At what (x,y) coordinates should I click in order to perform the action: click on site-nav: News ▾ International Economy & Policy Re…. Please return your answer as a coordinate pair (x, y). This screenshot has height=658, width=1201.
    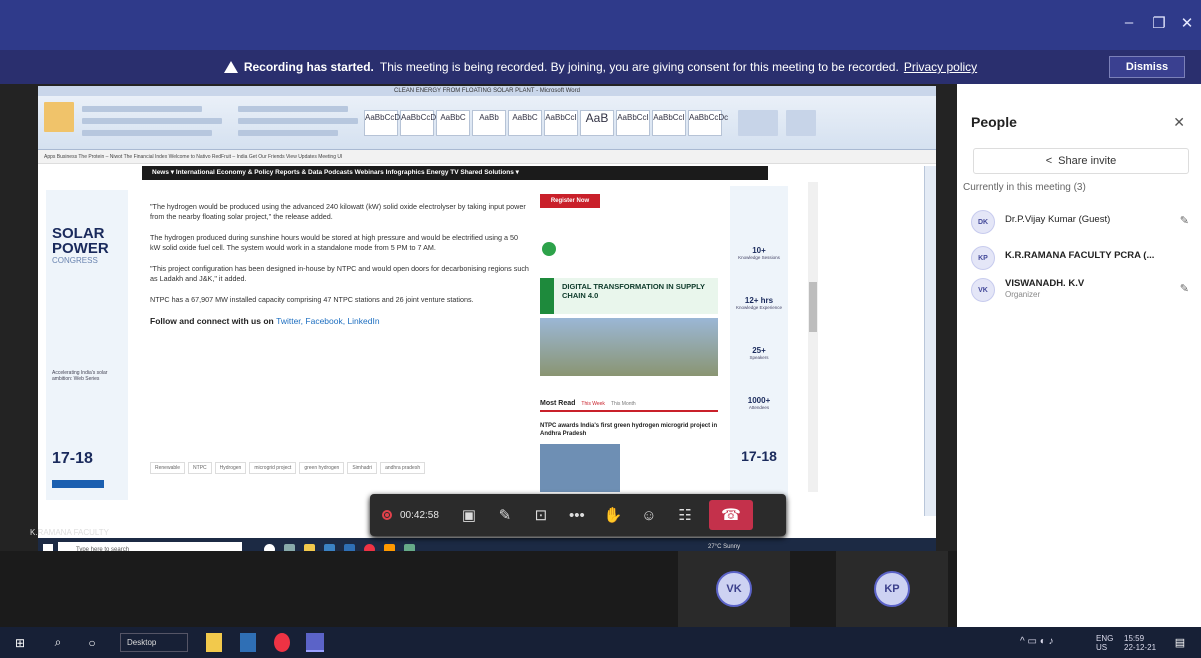
    Looking at the image, I should click on (455, 173).